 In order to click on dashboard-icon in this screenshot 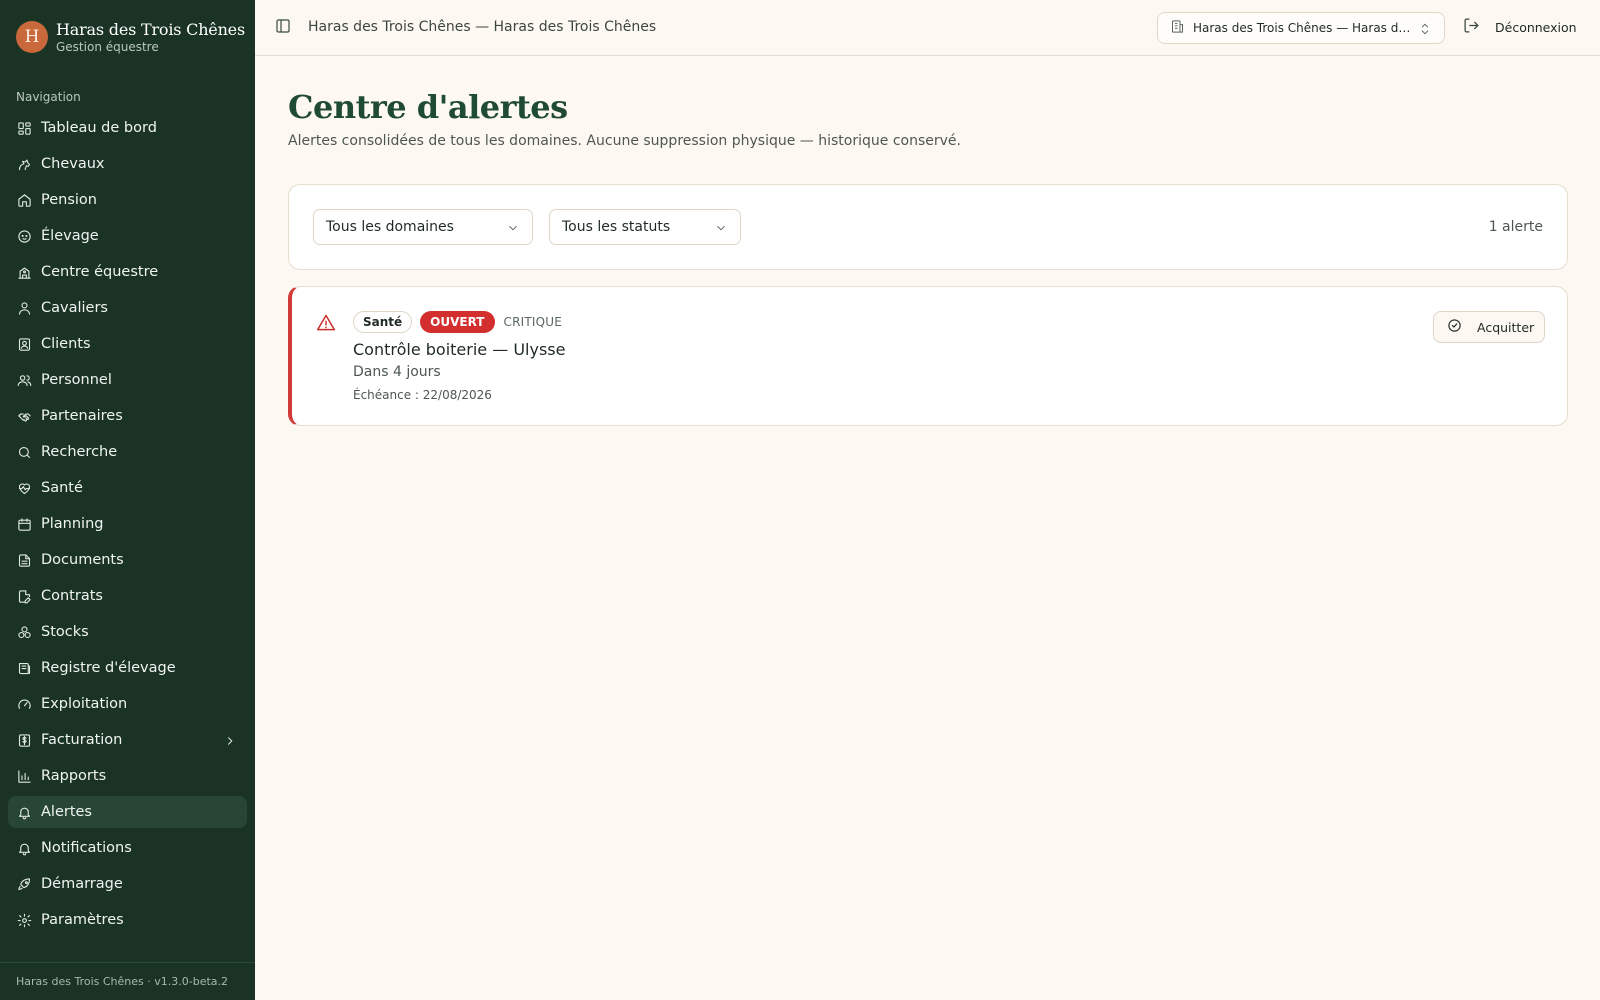, I will do `click(24, 128)`.